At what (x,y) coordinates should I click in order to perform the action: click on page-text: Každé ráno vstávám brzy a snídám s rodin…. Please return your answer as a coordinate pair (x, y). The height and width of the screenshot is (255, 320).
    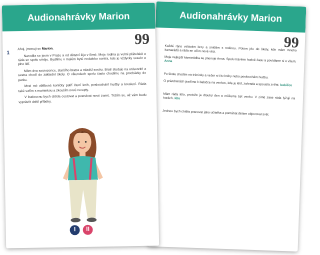
    Looking at the image, I should click on (229, 82).